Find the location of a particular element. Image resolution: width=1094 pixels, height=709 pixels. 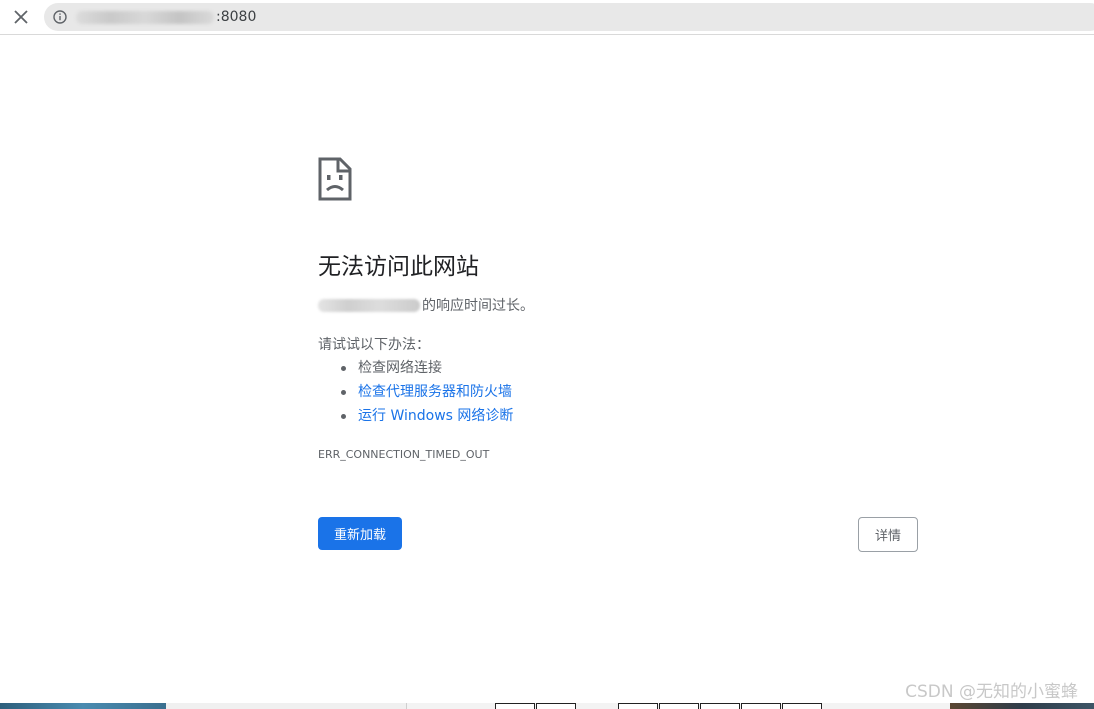

try-label: 请试试以下办法： is located at coordinates (374, 345).